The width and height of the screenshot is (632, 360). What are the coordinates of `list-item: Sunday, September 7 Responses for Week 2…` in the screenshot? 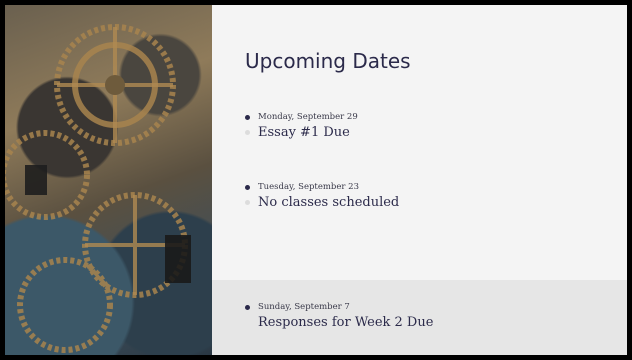 It's located at (425, 316).